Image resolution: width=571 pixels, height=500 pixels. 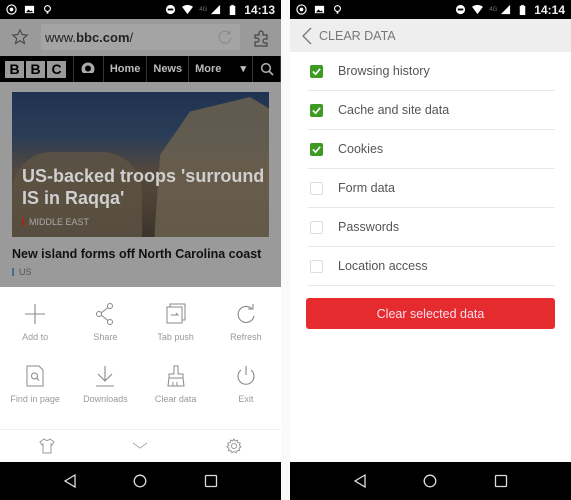 I want to click on menu-label: Exit, so click(x=246, y=399).